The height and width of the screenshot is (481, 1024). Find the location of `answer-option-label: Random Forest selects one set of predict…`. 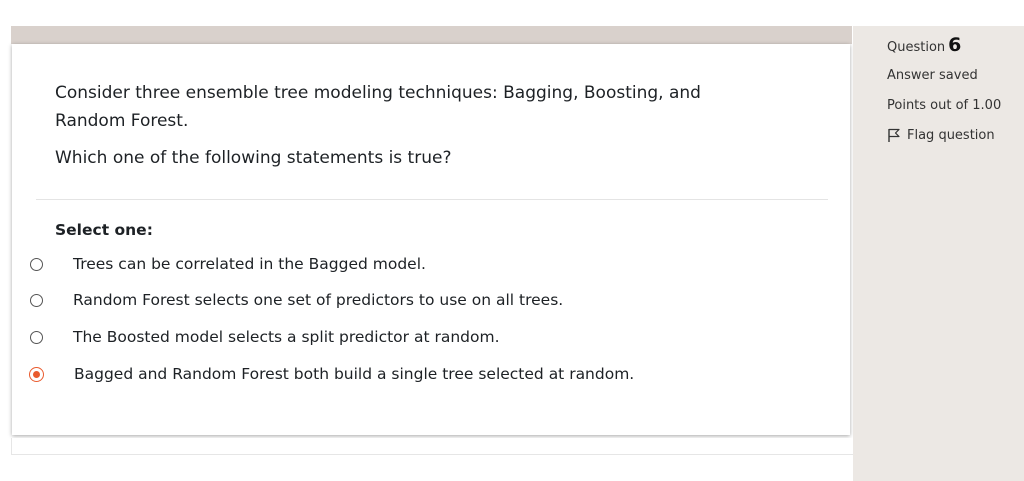

answer-option-label: Random Forest selects one set of predict… is located at coordinates (318, 300).